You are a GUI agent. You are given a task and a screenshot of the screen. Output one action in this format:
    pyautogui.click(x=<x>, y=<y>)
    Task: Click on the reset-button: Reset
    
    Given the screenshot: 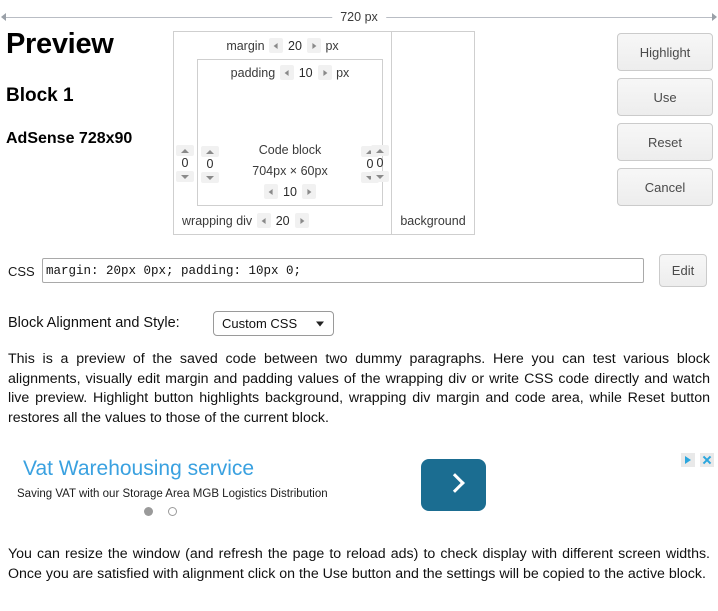 What is the action you would take?
    pyautogui.click(x=665, y=142)
    